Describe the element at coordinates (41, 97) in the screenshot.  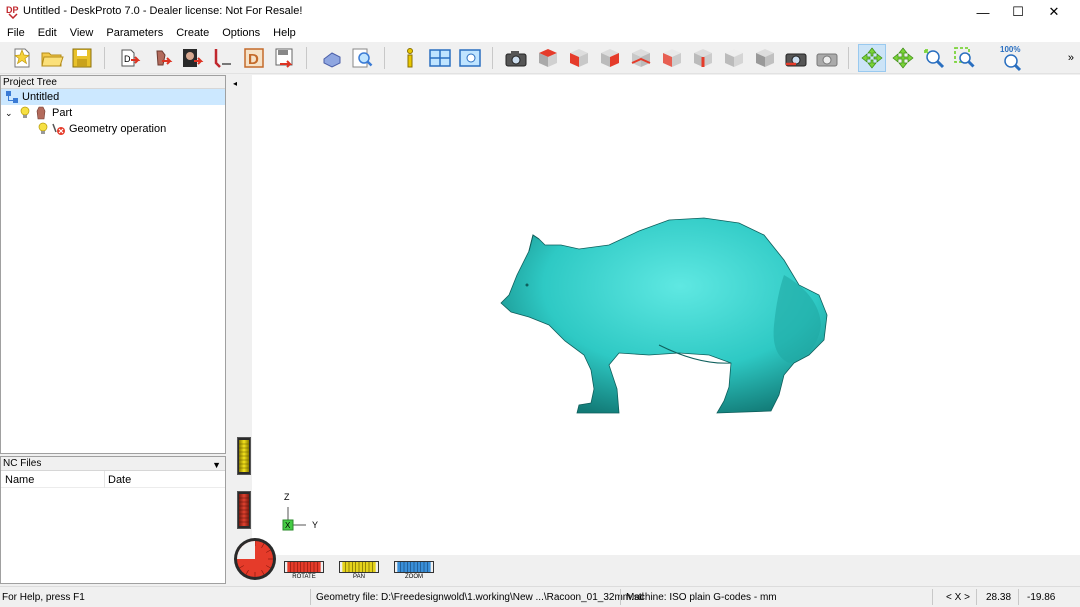
I see `tree-item-label: Untitled` at that location.